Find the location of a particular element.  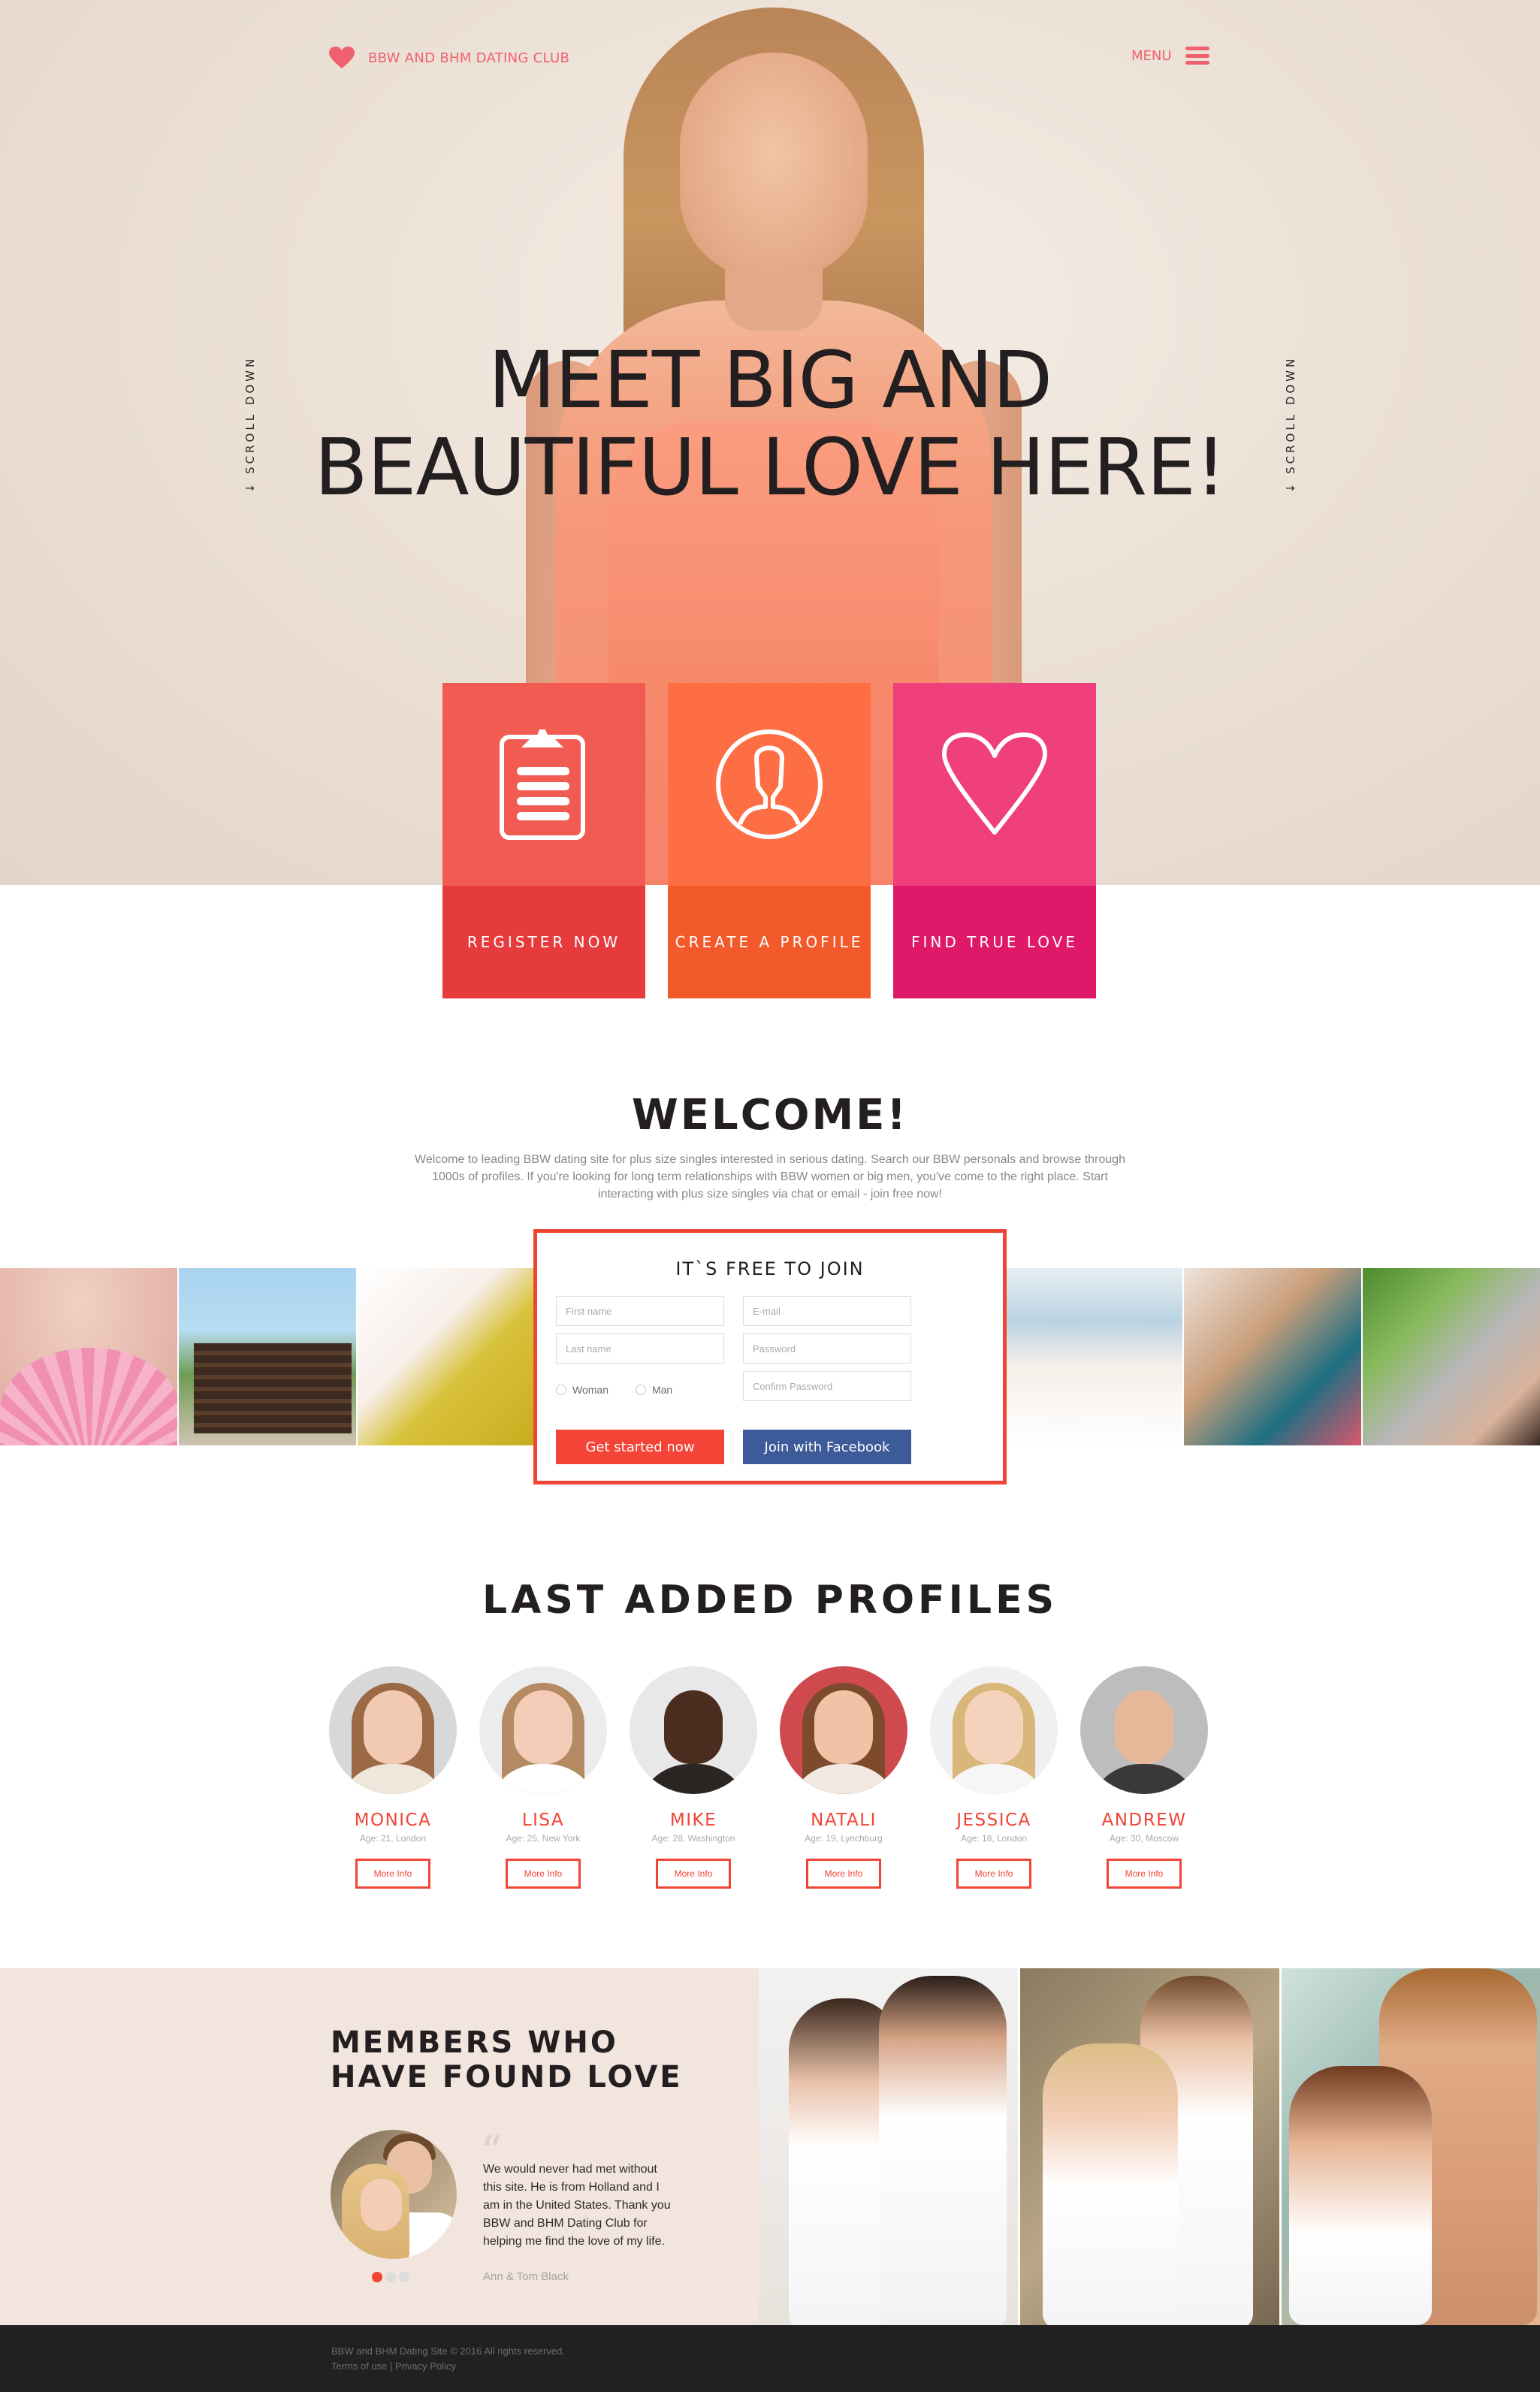

create-profile-label: CREATE A PROFILE is located at coordinates (769, 942).